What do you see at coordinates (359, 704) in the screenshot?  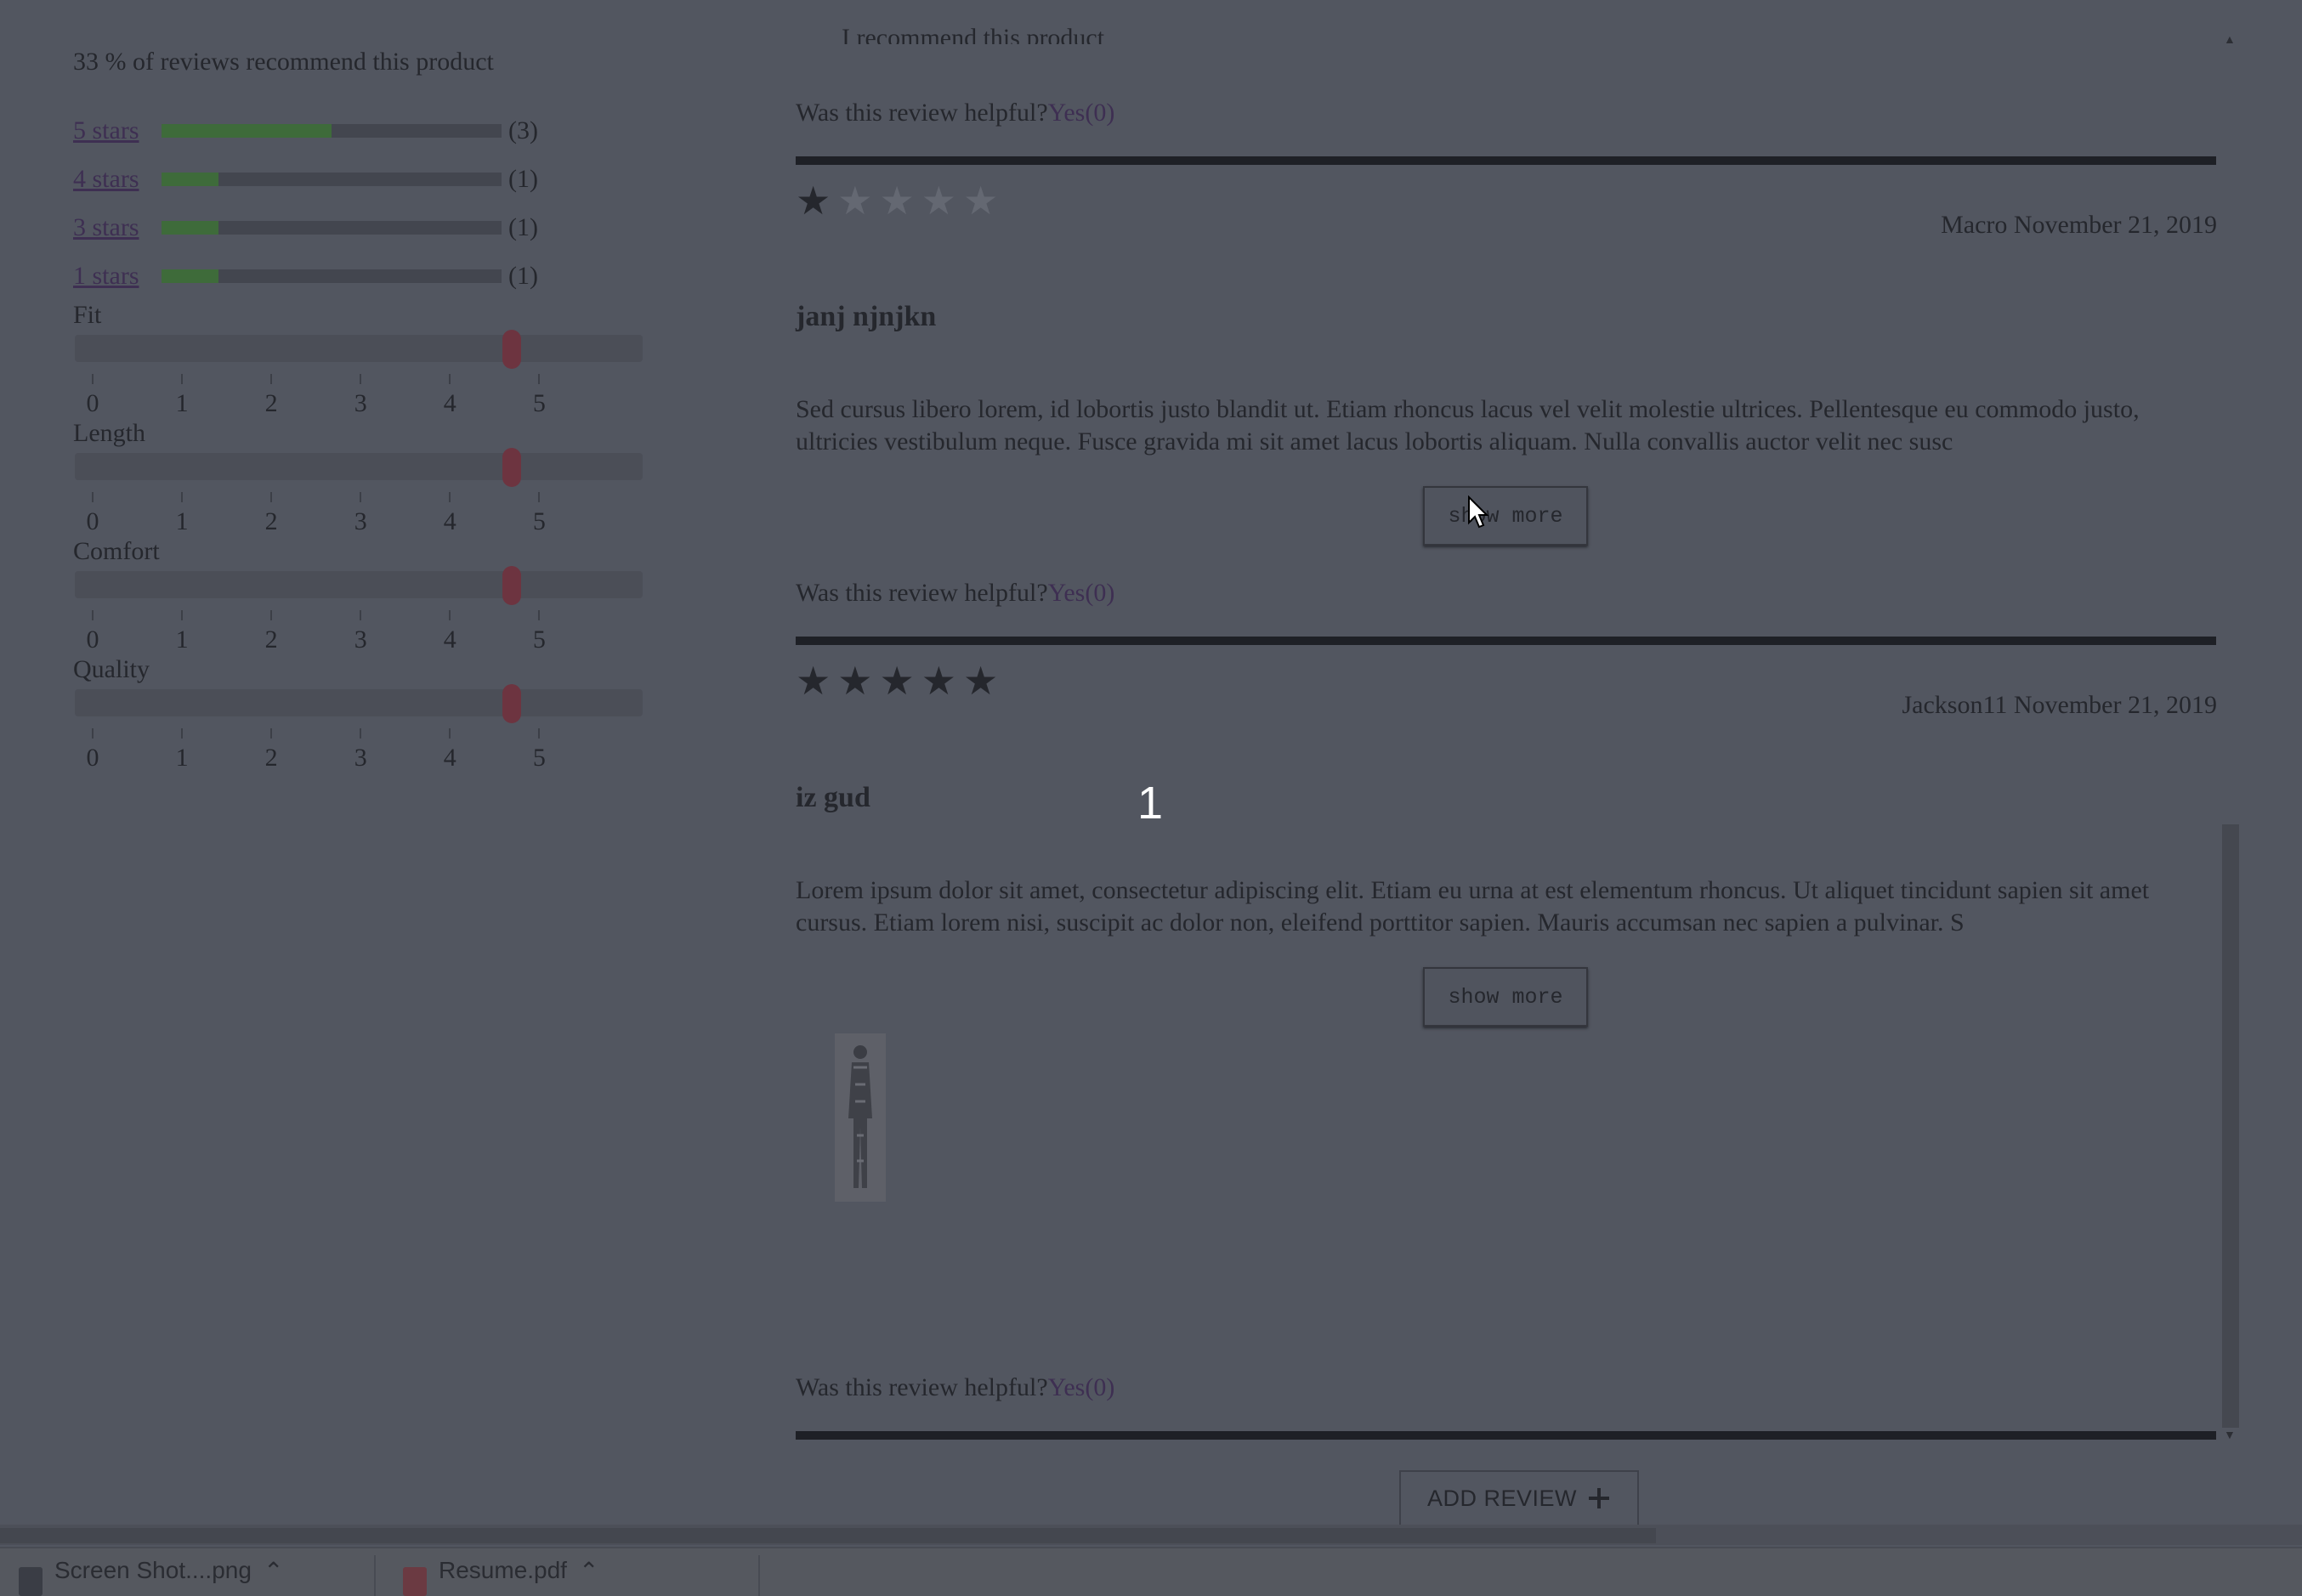 I see `characteristic-slider-quality` at bounding box center [359, 704].